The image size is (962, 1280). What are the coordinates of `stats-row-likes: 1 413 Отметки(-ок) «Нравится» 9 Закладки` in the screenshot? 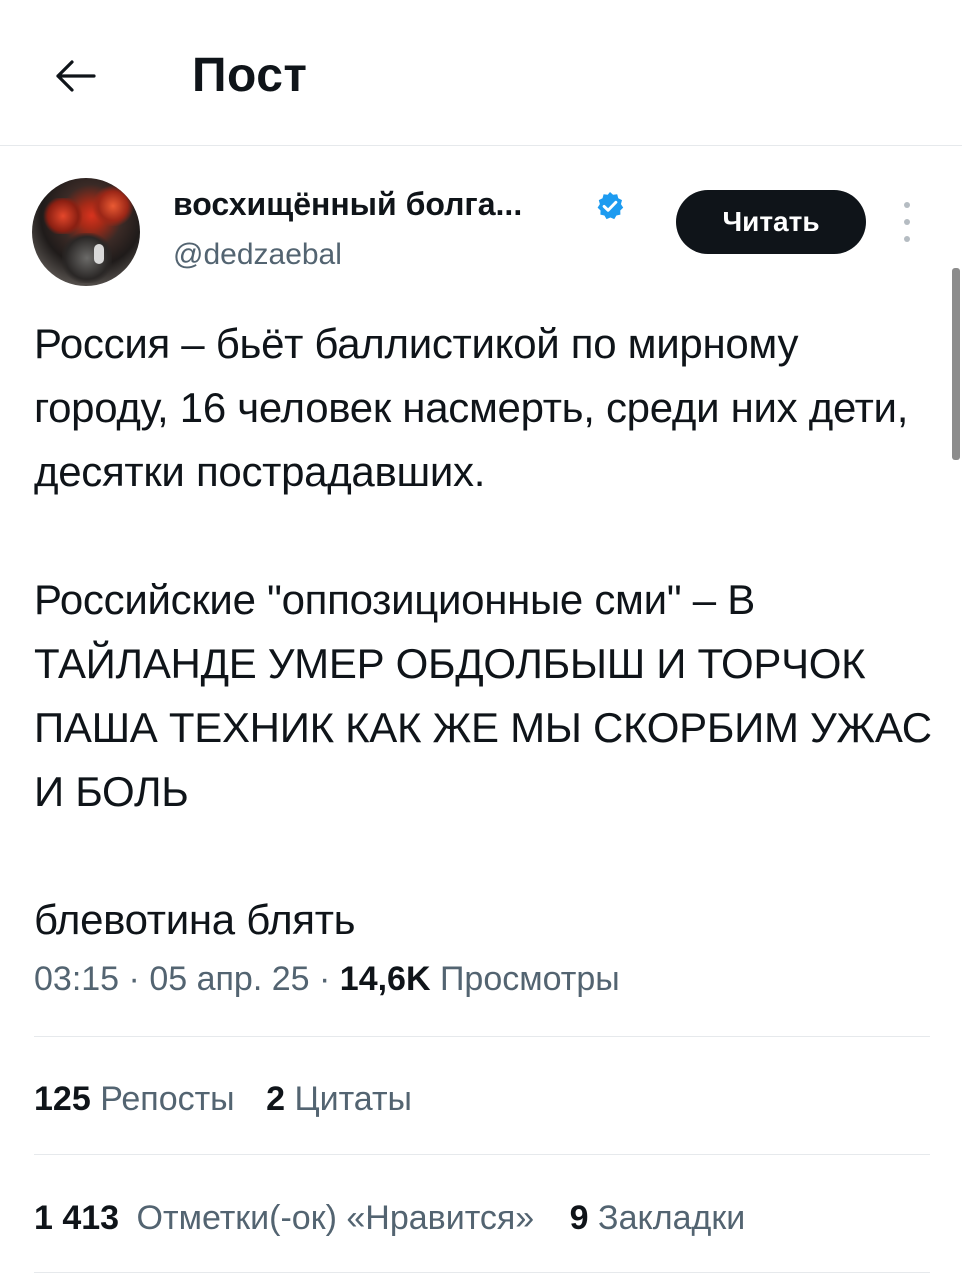 It's located at (389, 1218).